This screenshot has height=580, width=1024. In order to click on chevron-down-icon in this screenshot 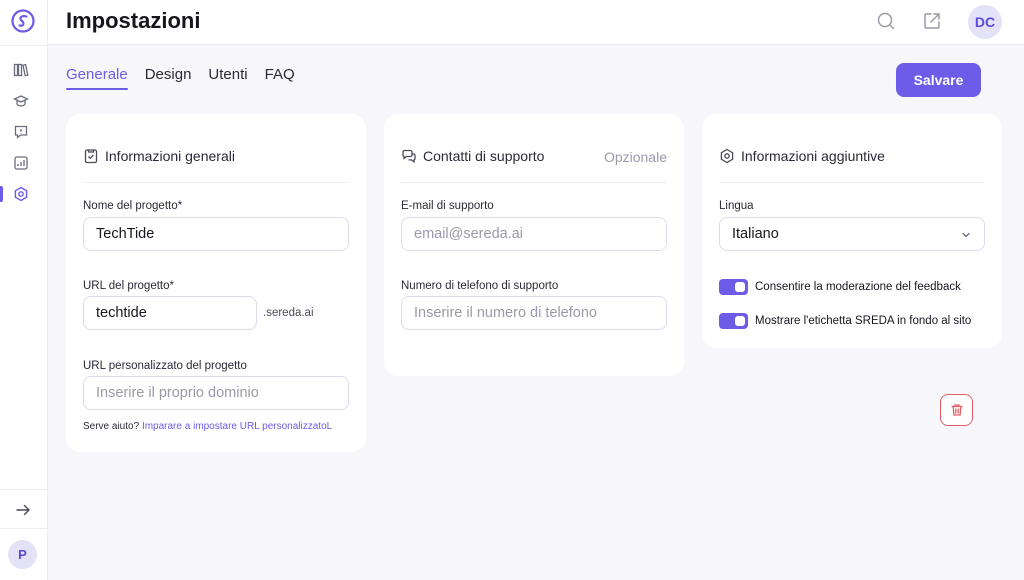, I will do `click(966, 235)`.